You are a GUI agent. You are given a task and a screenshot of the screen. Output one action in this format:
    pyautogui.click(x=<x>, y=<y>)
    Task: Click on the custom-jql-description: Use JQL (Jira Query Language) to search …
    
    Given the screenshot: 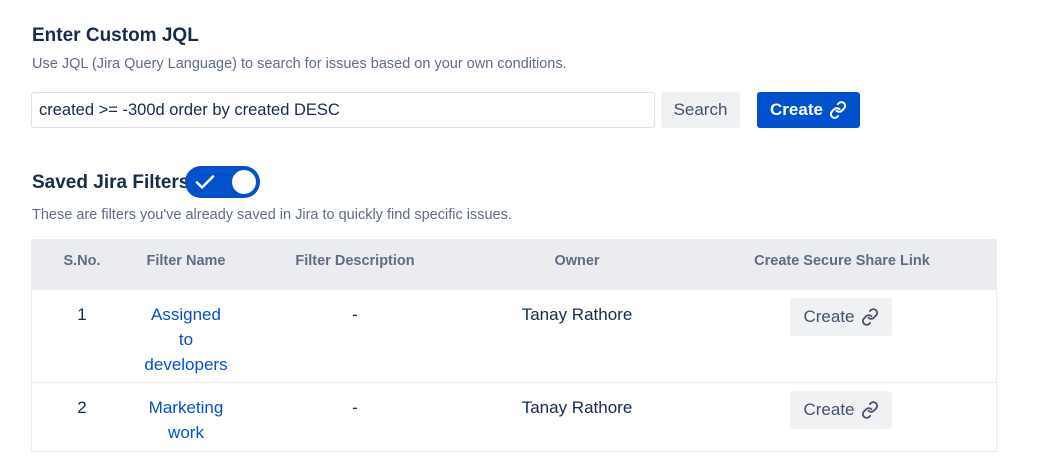 What is the action you would take?
    pyautogui.click(x=299, y=64)
    